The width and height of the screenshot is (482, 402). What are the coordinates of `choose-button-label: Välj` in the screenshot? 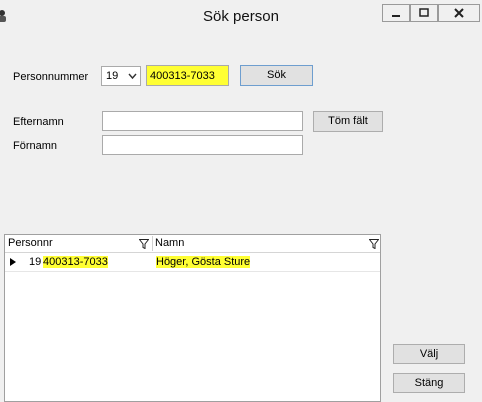 It's located at (429, 354).